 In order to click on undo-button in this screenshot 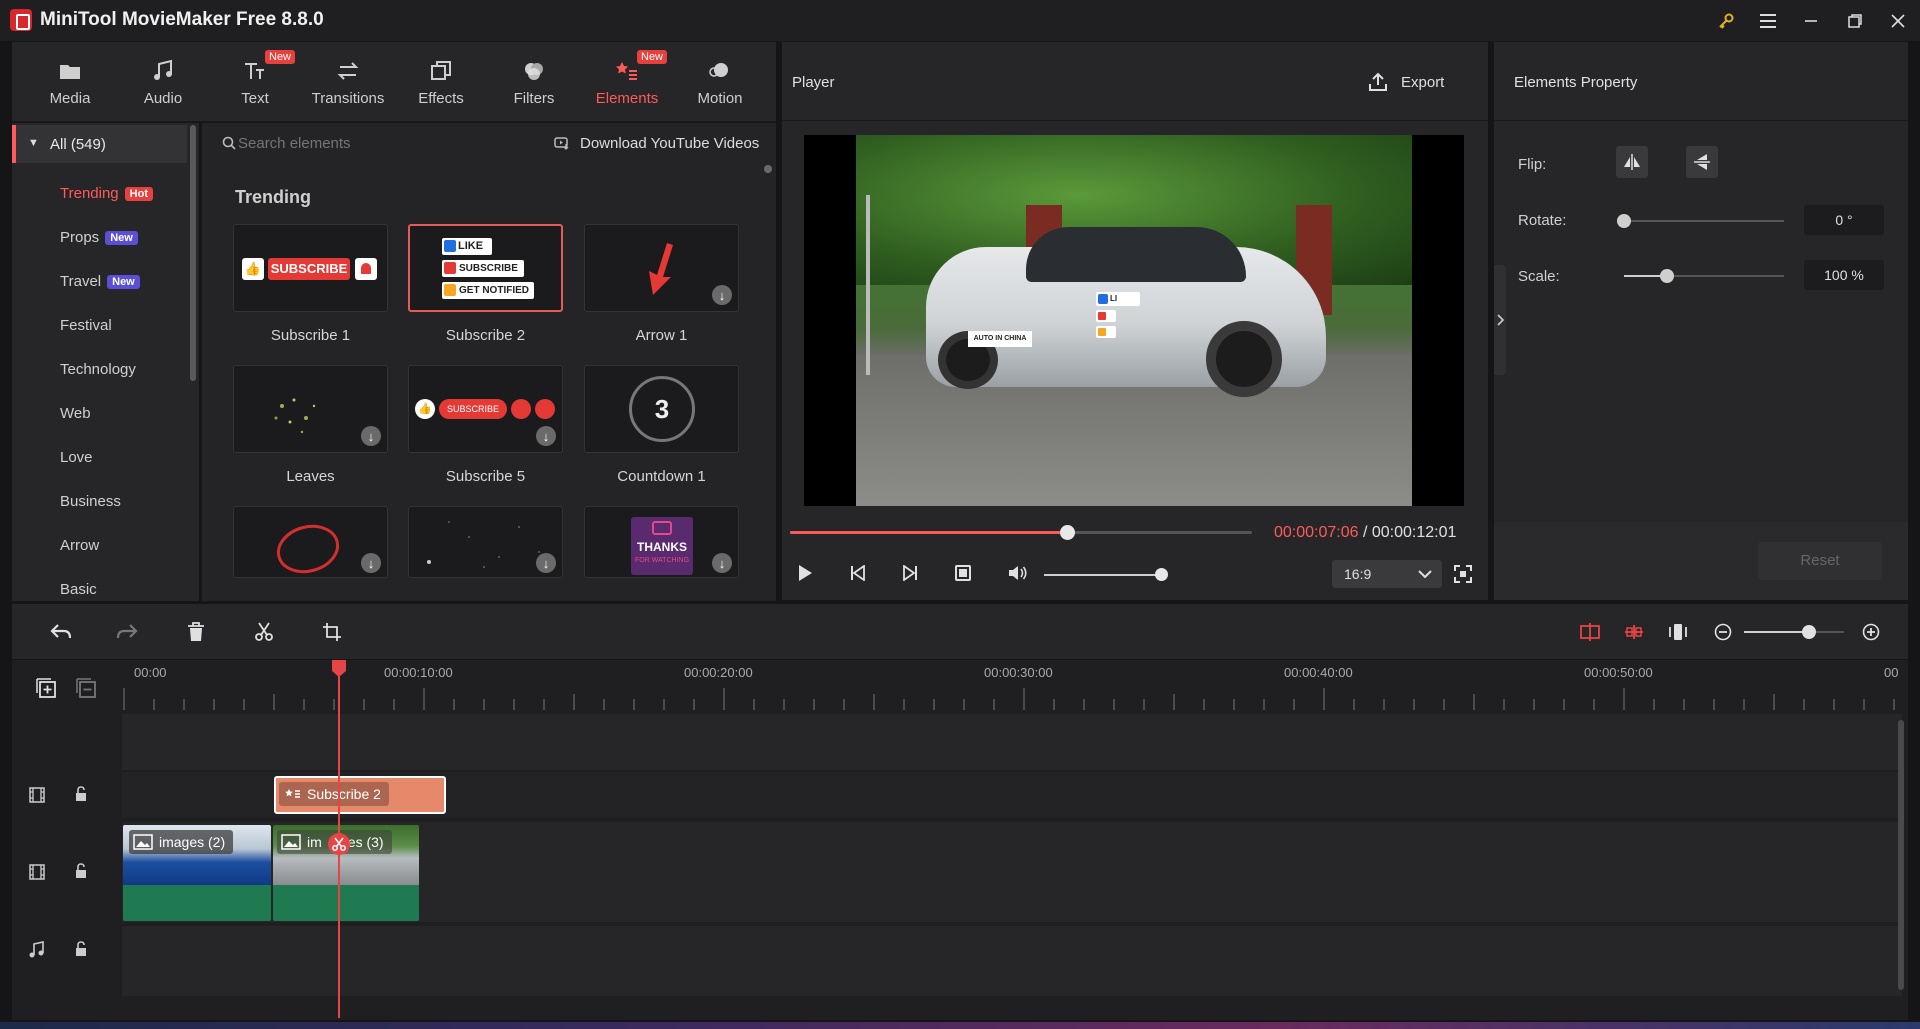, I will do `click(61, 632)`.